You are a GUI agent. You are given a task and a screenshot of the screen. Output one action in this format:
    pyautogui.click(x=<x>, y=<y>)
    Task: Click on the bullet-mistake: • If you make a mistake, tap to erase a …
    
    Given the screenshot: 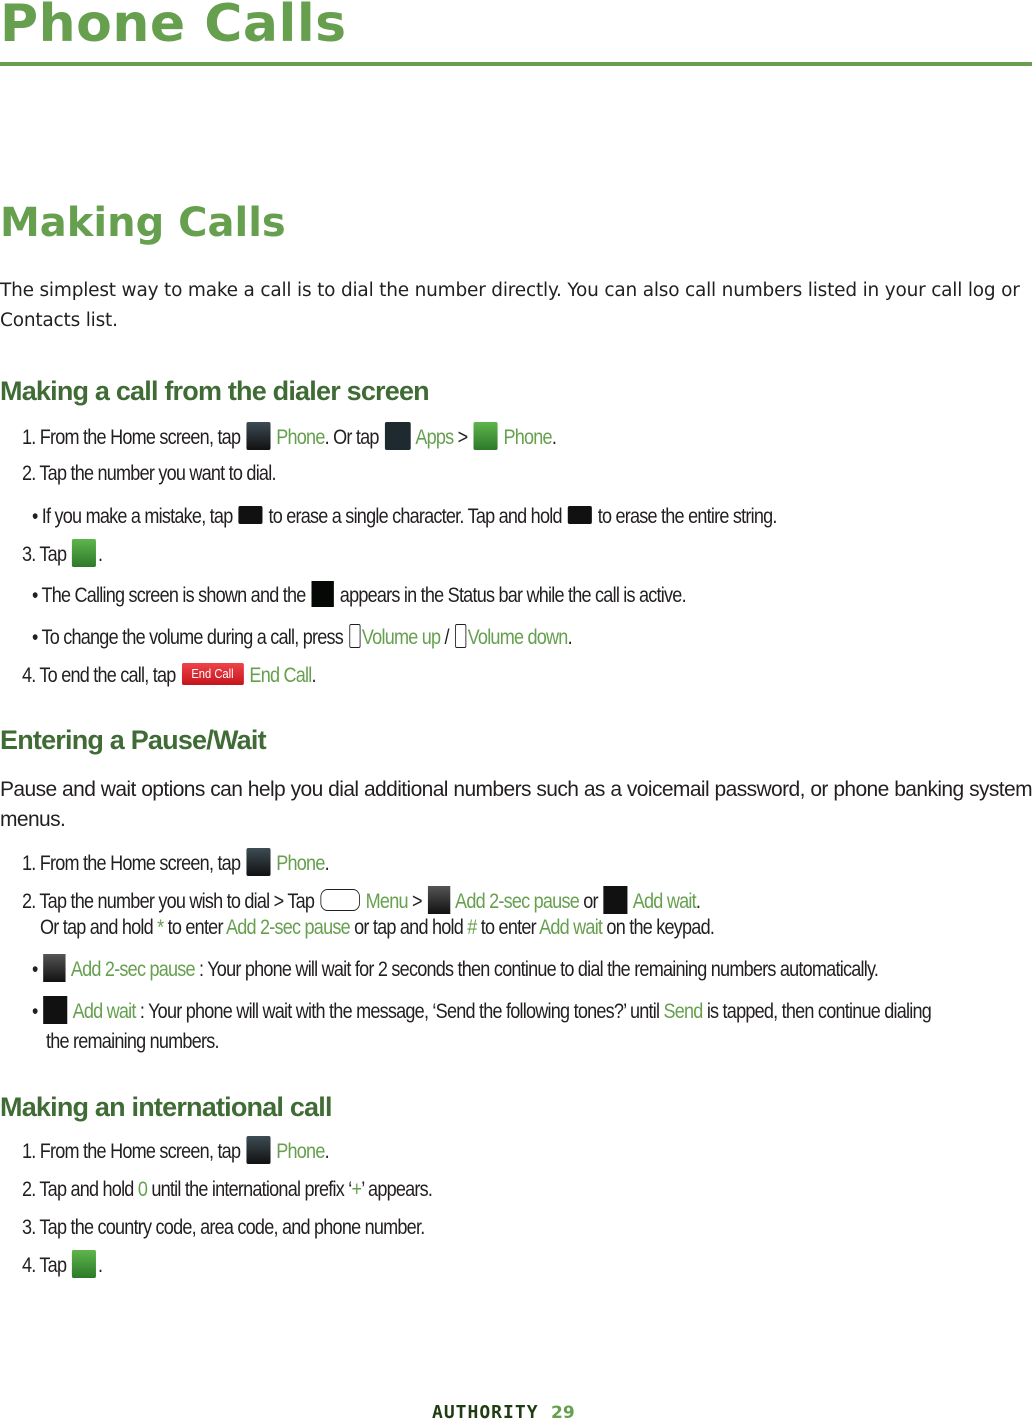 What is the action you would take?
    pyautogui.click(x=404, y=516)
    